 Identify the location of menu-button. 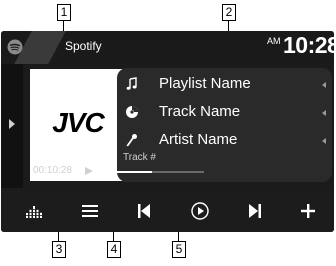
(90, 211).